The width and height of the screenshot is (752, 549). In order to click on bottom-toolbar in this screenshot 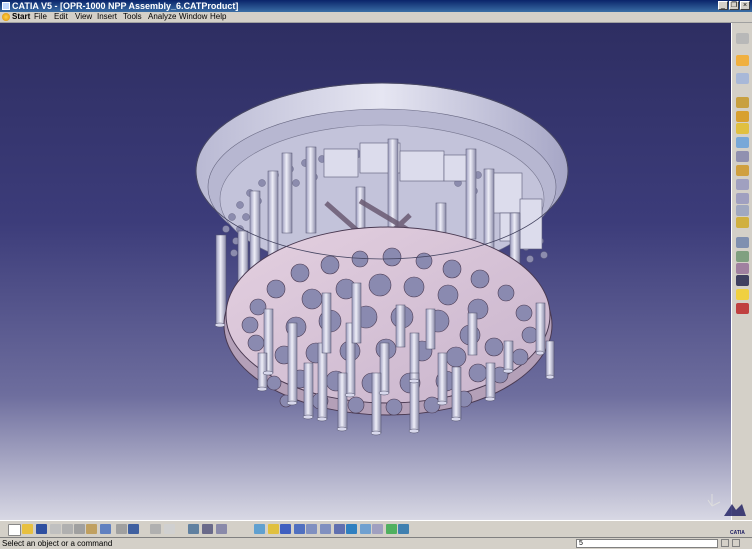, I will do `click(376, 528)`.